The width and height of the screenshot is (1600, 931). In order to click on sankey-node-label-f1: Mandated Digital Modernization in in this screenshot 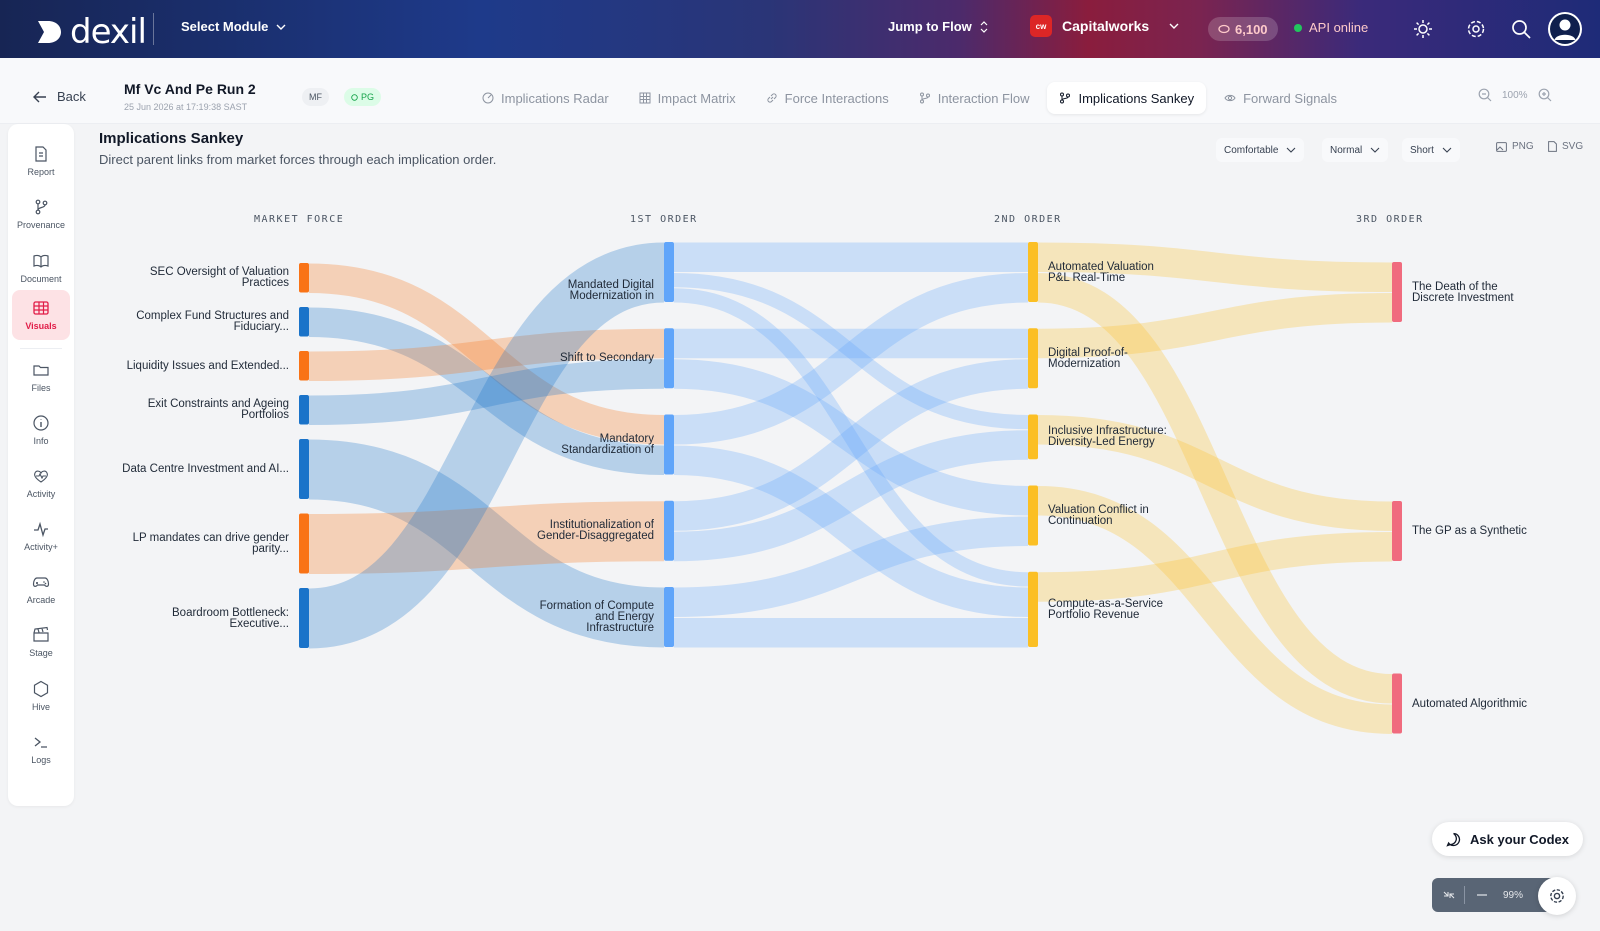, I will do `click(610, 290)`.